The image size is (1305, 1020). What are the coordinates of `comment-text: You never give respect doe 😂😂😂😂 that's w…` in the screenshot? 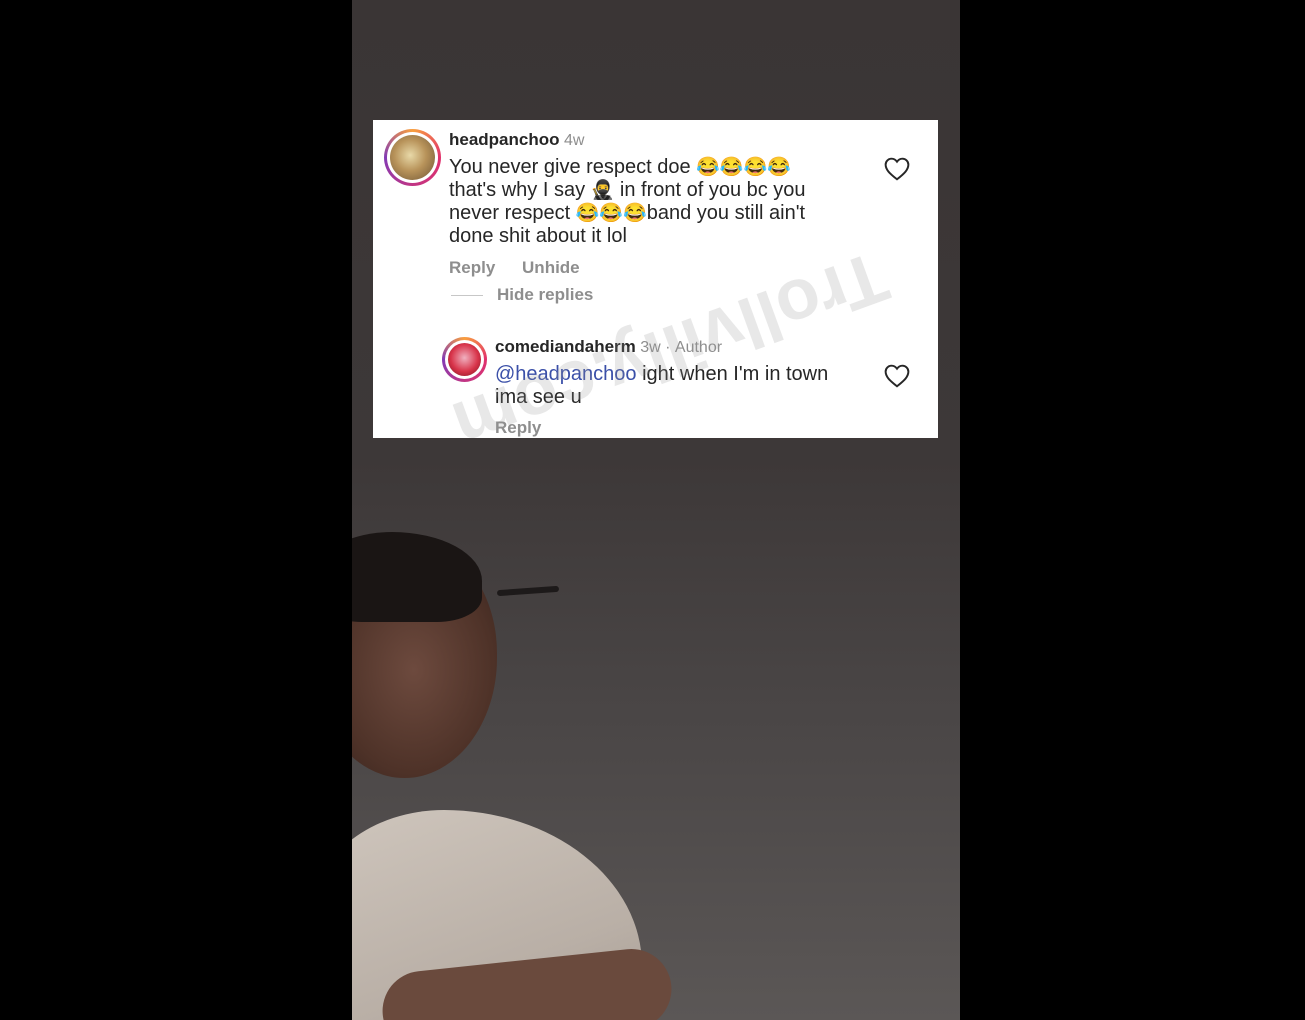 It's located at (649, 202).